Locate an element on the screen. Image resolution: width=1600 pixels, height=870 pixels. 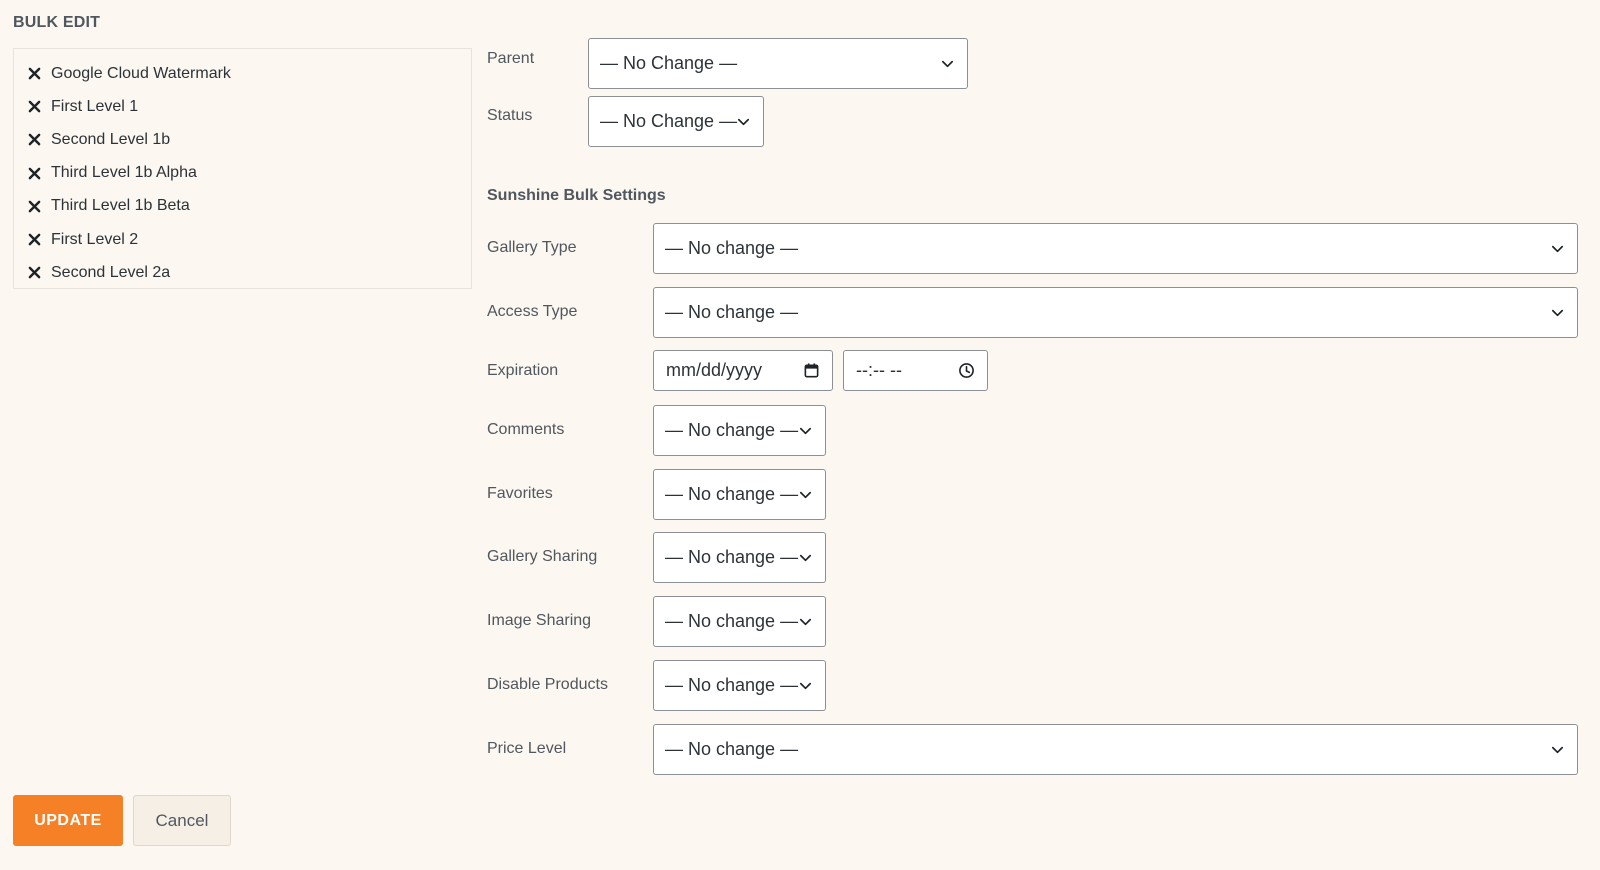
comments-select: — No change — is located at coordinates (739, 430).